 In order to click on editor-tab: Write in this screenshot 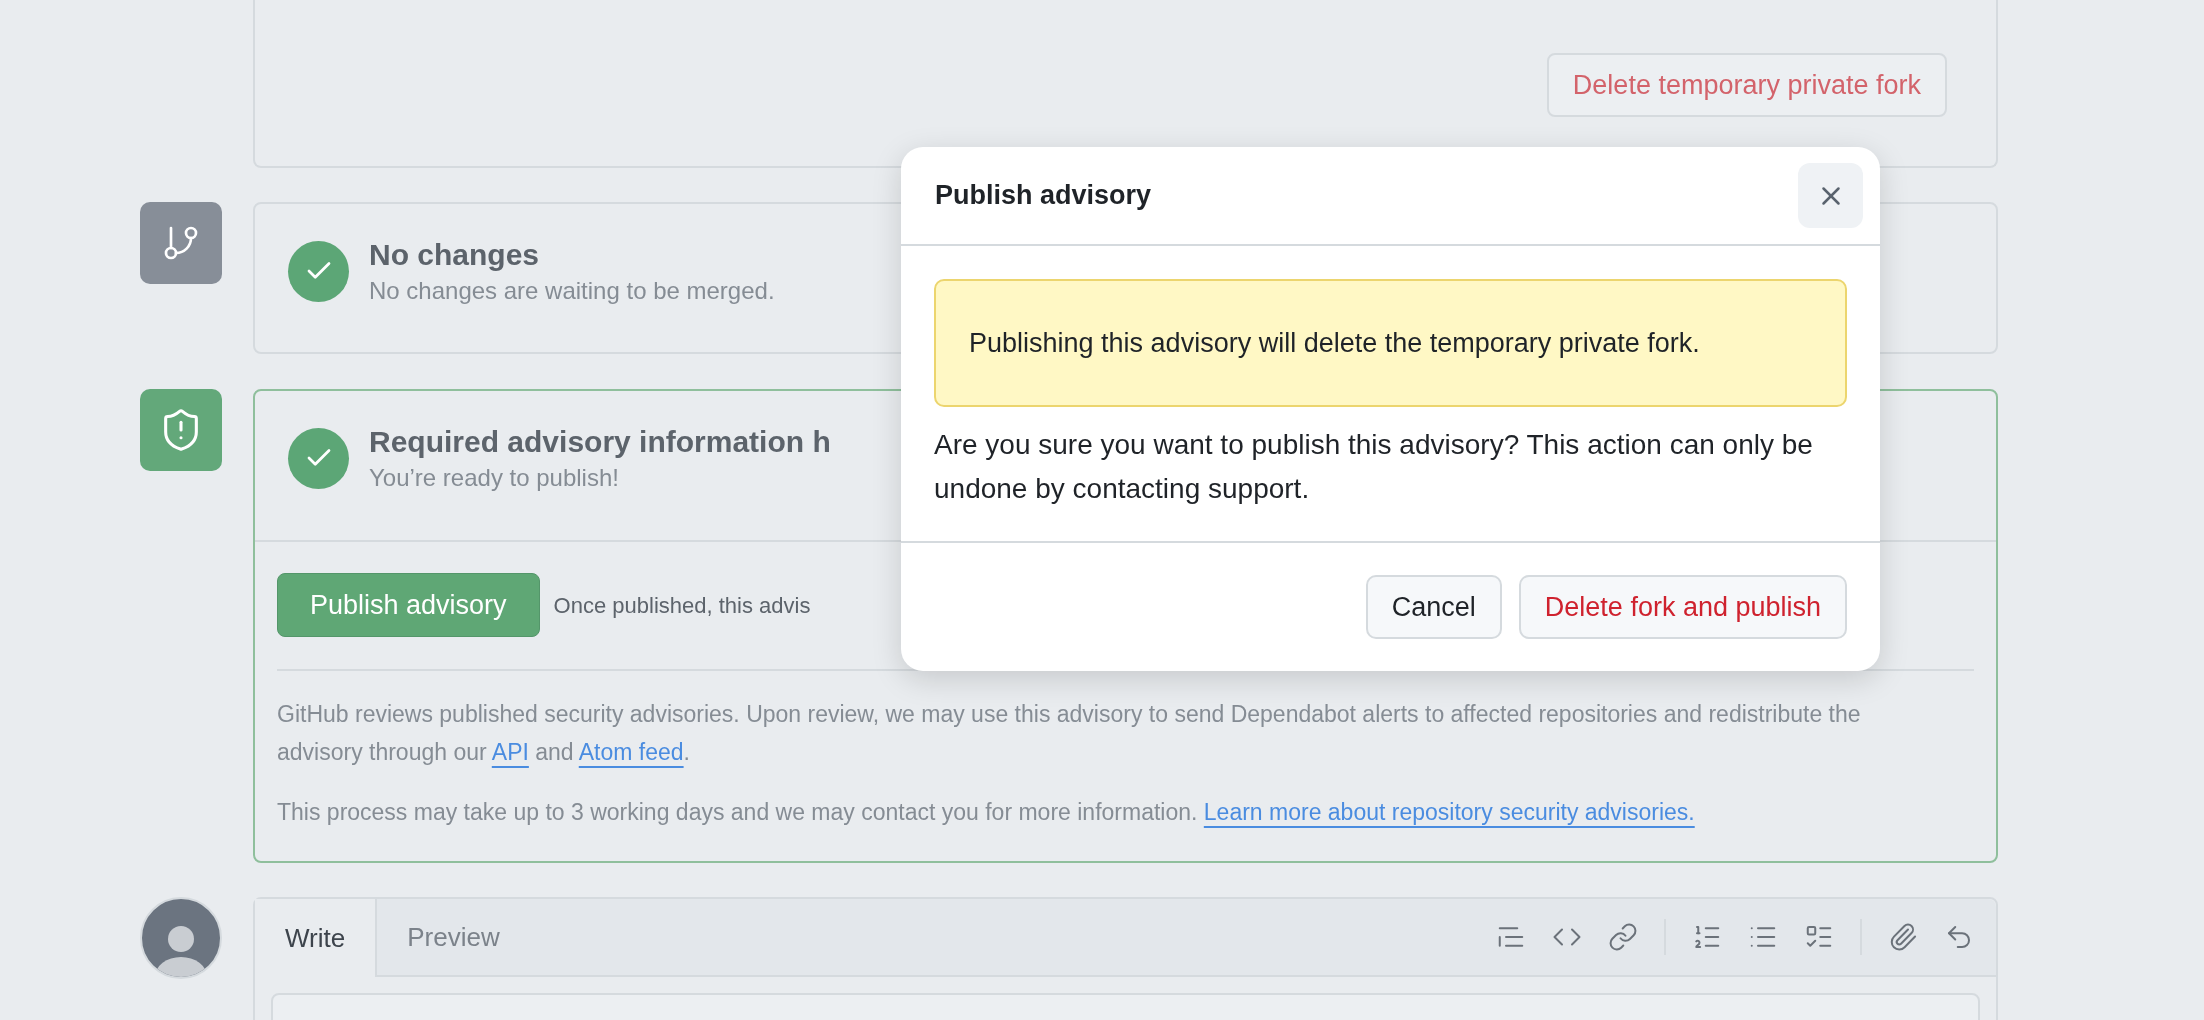, I will do `click(316, 938)`.